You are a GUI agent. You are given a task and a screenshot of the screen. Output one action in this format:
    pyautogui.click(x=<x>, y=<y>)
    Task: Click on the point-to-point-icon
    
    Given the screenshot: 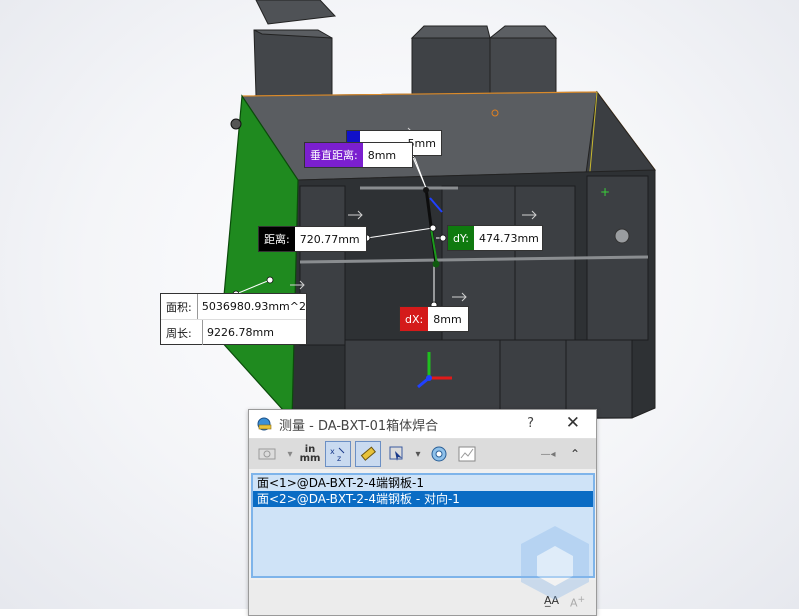 What is the action you would take?
    pyautogui.click(x=368, y=454)
    